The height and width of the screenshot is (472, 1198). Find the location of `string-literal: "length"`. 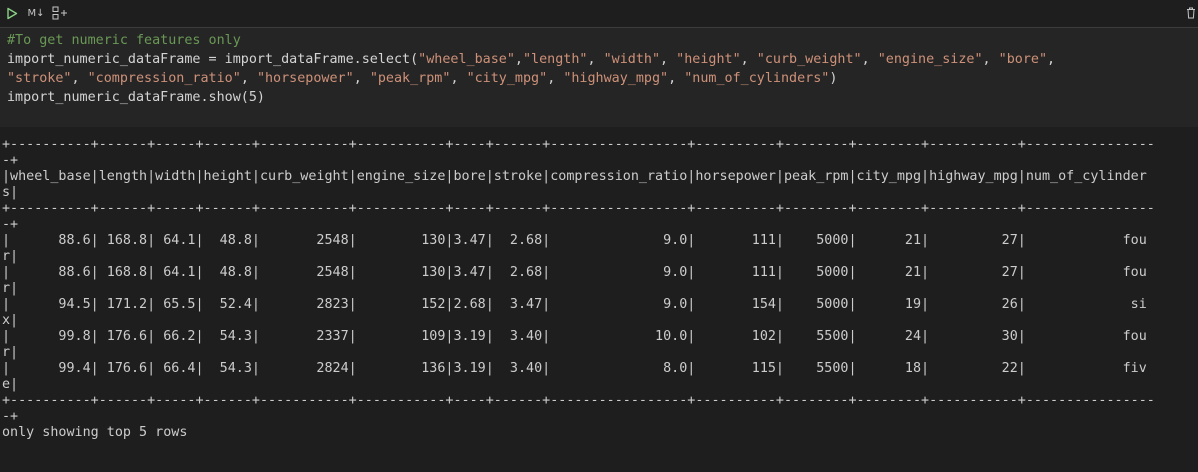

string-literal: "length" is located at coordinates (555, 59).